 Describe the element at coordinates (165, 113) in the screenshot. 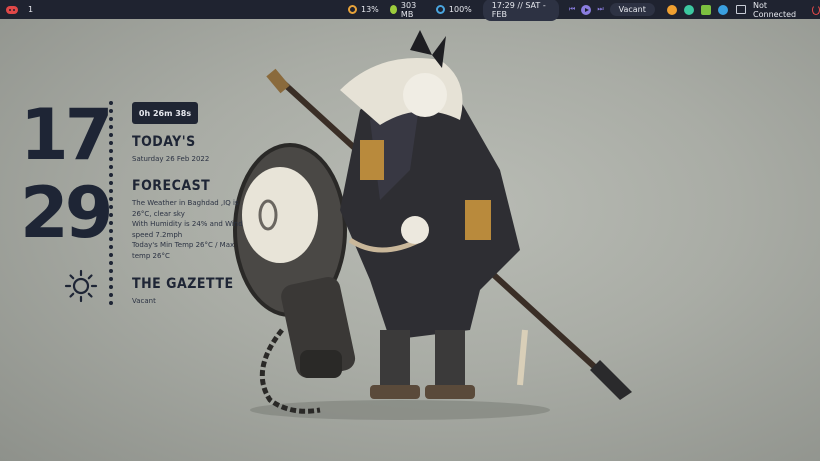

I see `uptime-badge: 0h 26m 38s` at that location.